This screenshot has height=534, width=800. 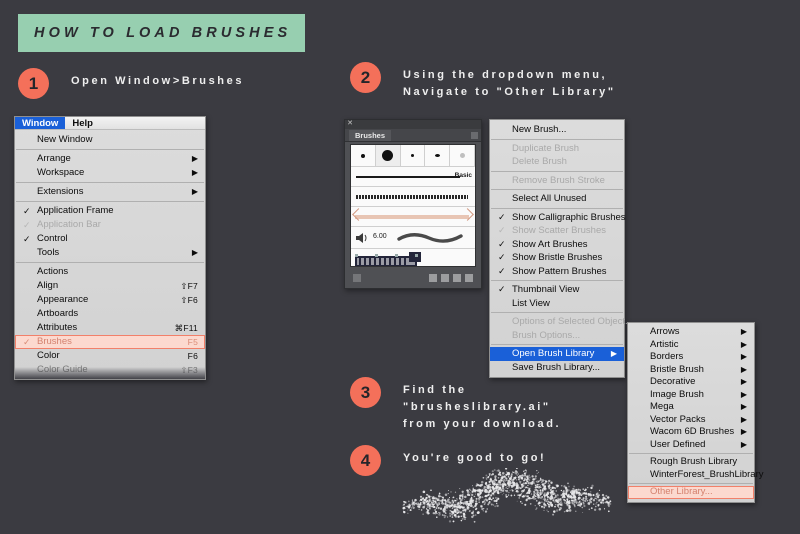 What do you see at coordinates (110, 300) in the screenshot?
I see `window-menu-item: Appearance ⇧F6` at bounding box center [110, 300].